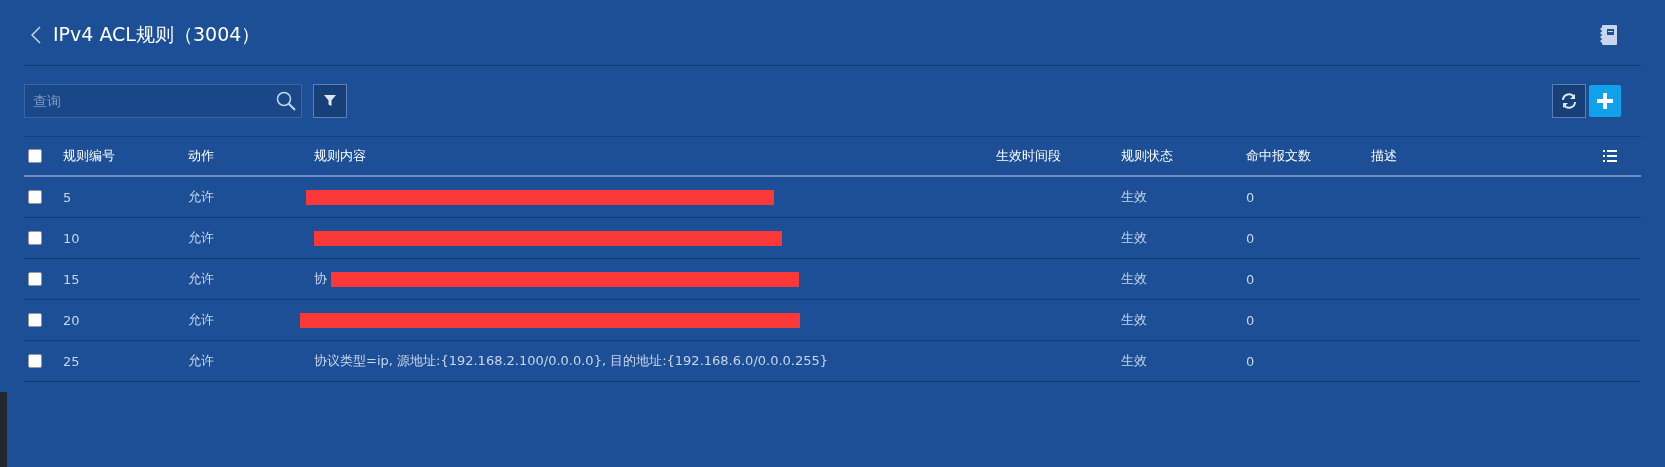 This screenshot has width=1665, height=467. I want to click on select-all-checkbox, so click(35, 156).